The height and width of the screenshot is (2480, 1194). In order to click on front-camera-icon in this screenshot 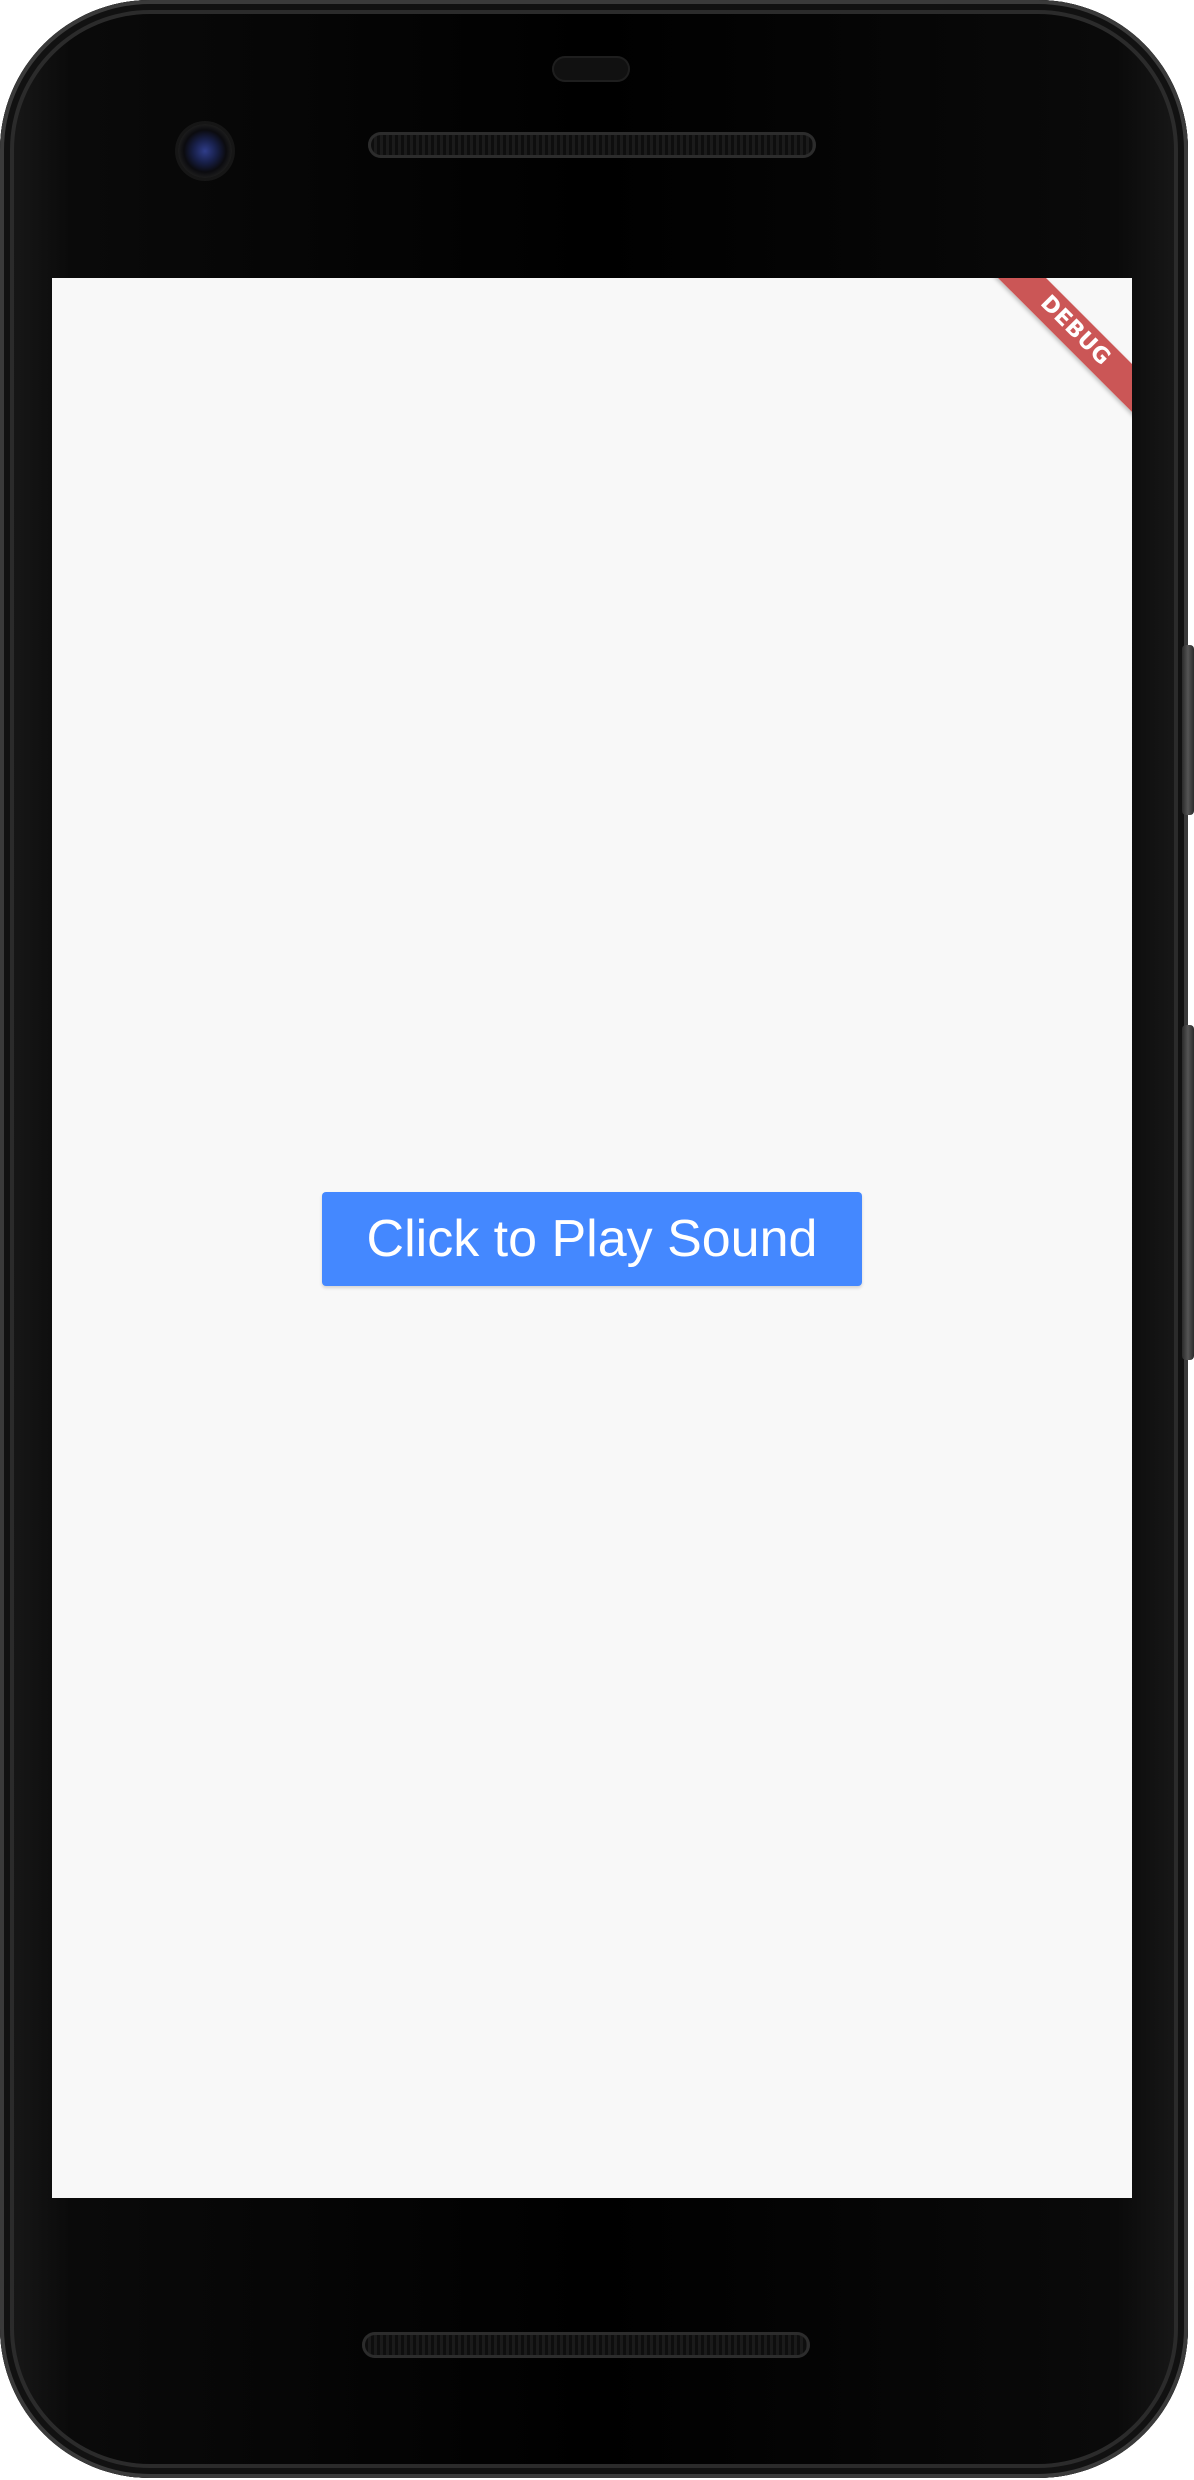, I will do `click(205, 151)`.